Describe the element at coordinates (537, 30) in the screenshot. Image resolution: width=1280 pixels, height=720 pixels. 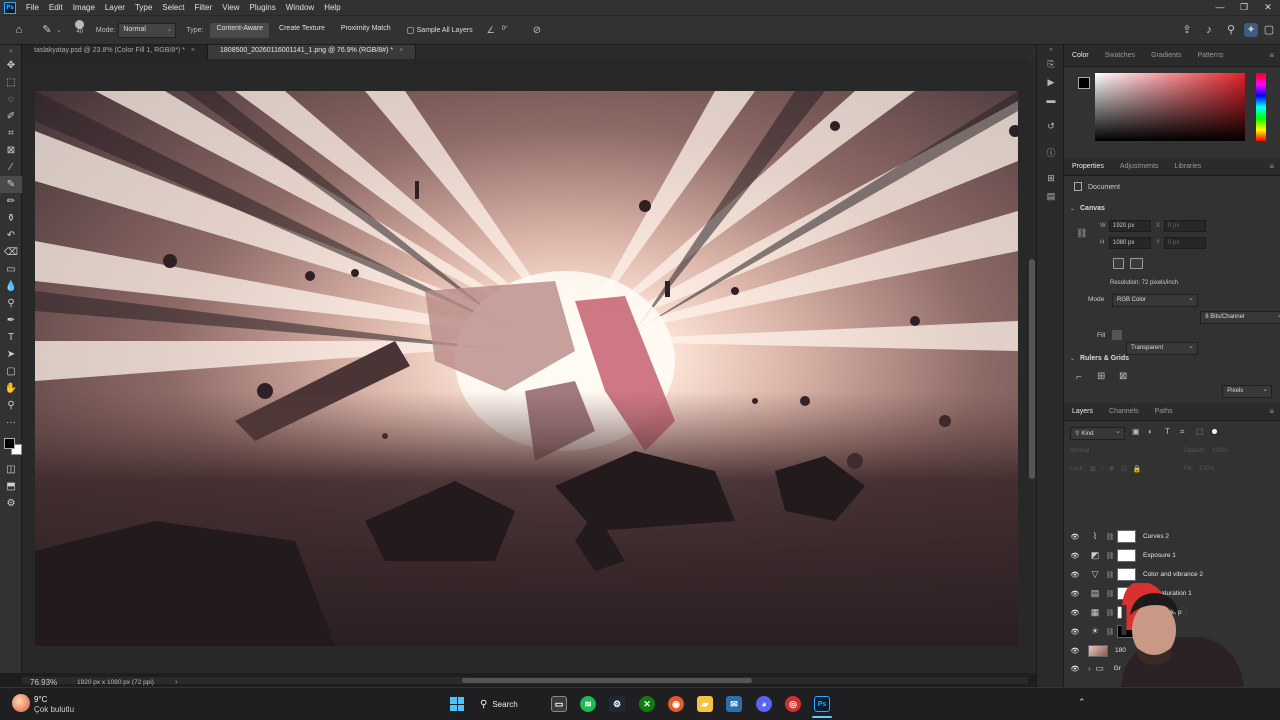
I see `pressure-size-icon: ⊘` at that location.